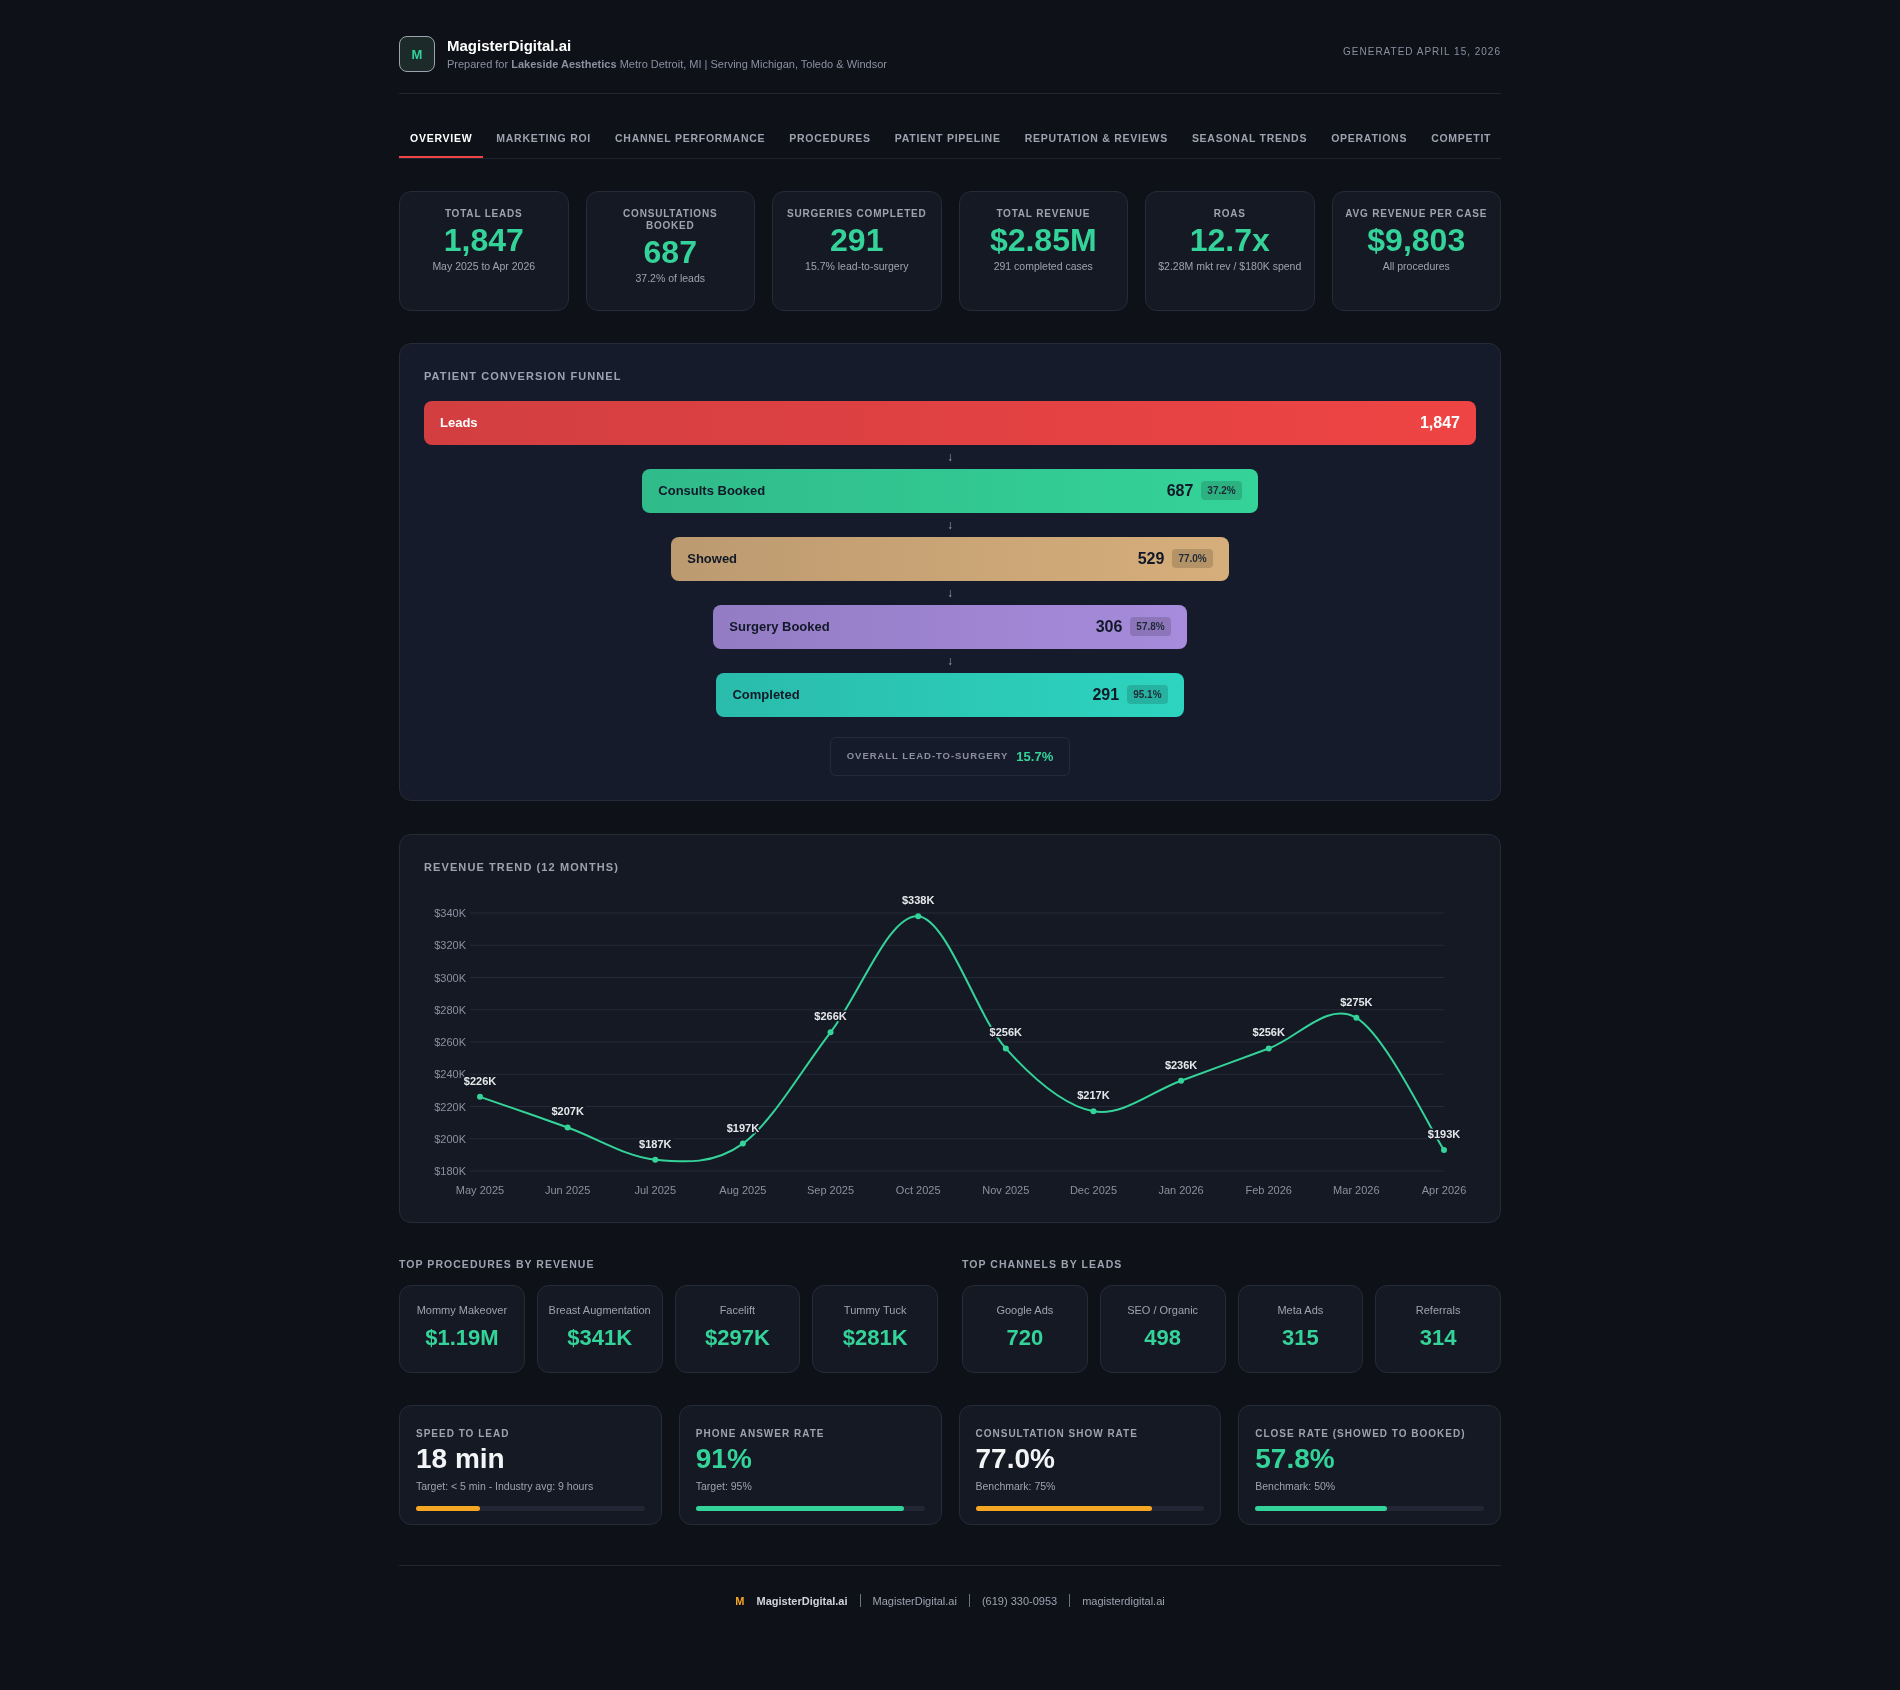 The image size is (1900, 1690). What do you see at coordinates (543, 144) in the screenshot?
I see `nav-tab: MARKETING ROI` at bounding box center [543, 144].